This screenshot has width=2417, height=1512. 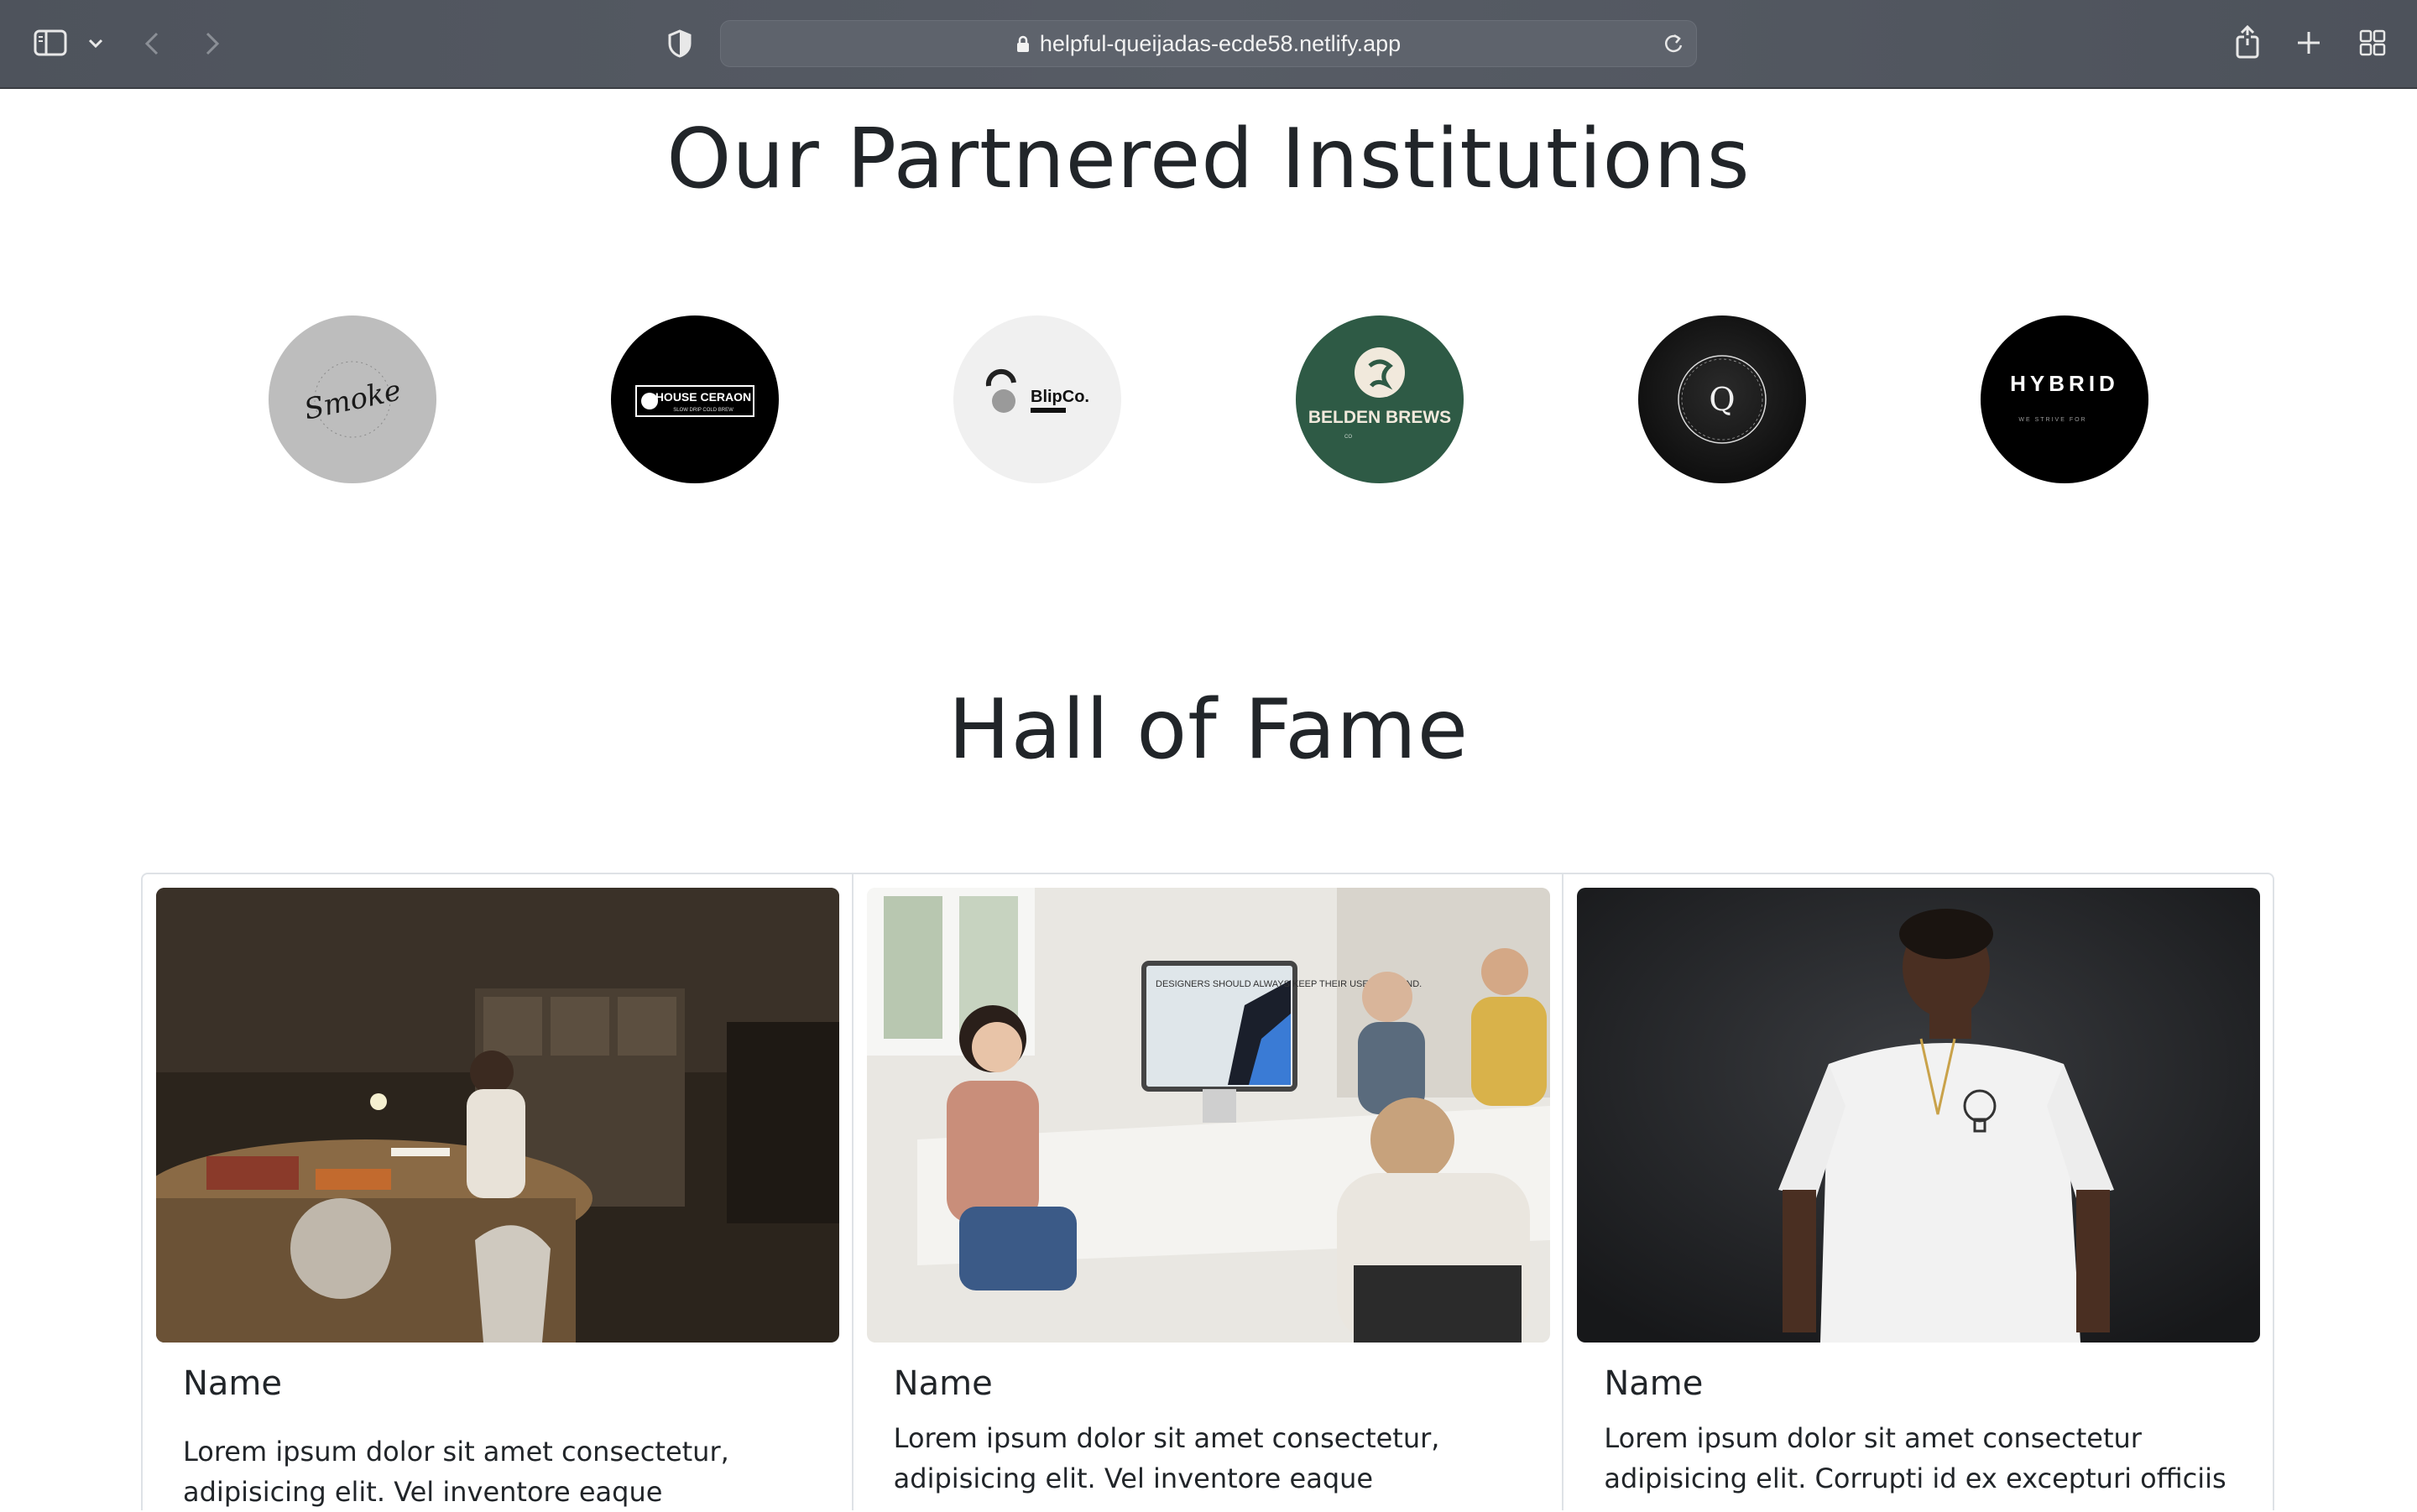 I want to click on hybrid-logo-art: HYBRID WE STRIVE FOR, so click(x=2064, y=397).